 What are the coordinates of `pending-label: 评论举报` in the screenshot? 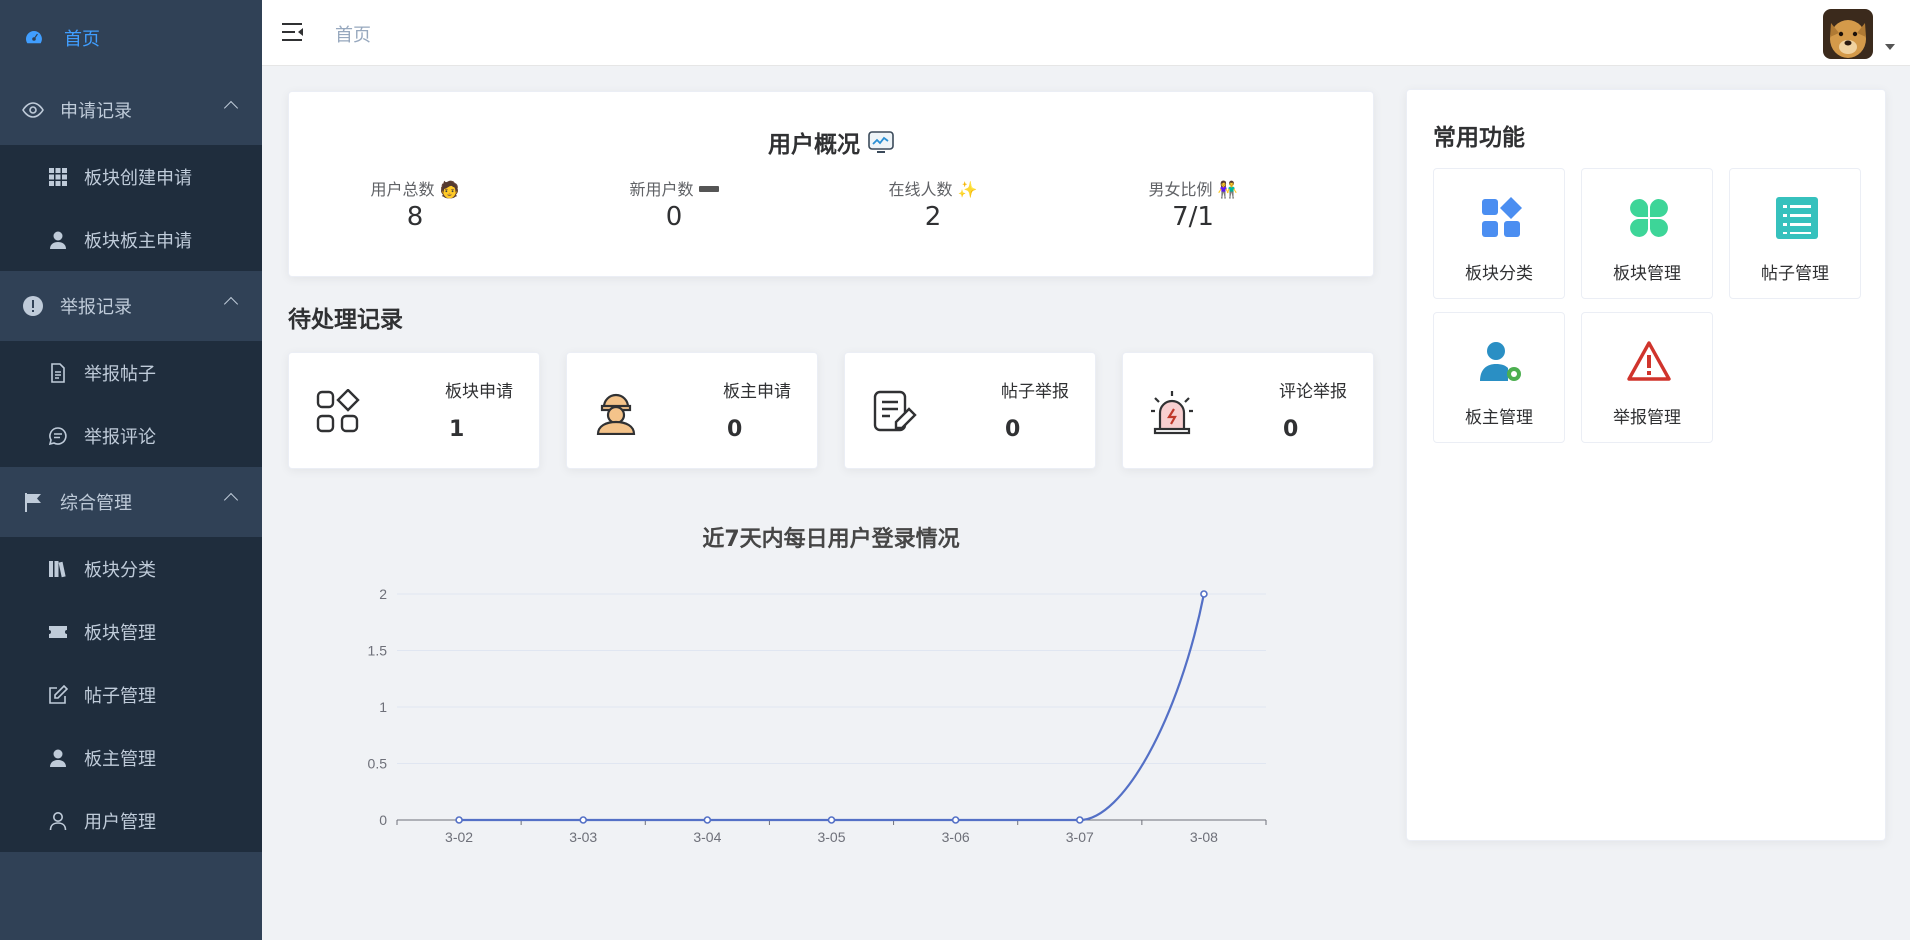 It's located at (1313, 392).